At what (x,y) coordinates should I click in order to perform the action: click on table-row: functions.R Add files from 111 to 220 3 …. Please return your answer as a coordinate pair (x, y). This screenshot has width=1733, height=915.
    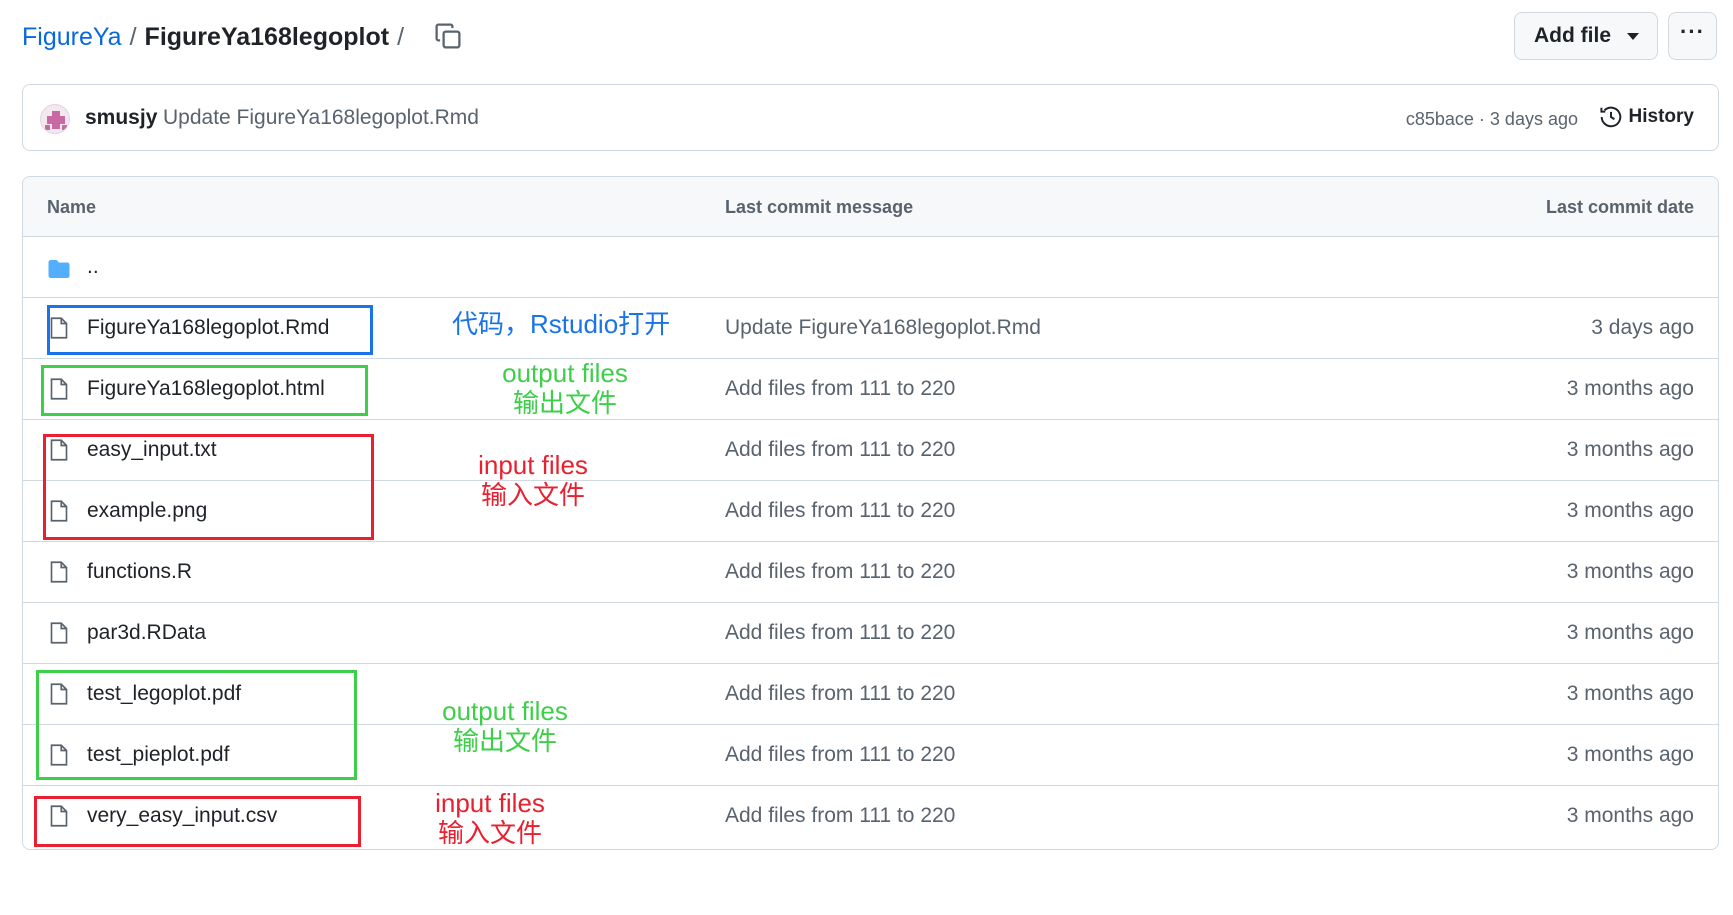
    Looking at the image, I should click on (870, 572).